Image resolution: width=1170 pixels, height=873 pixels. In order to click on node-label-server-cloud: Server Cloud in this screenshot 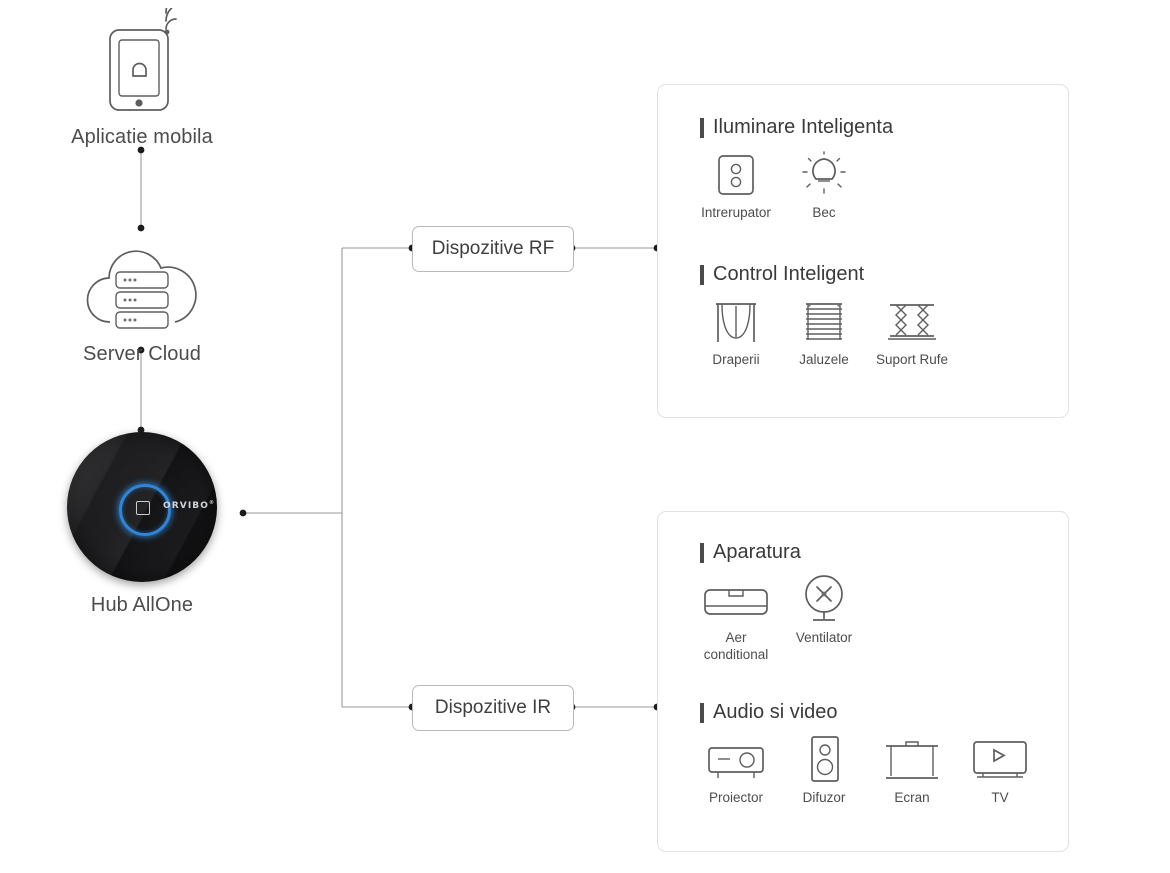, I will do `click(142, 354)`.